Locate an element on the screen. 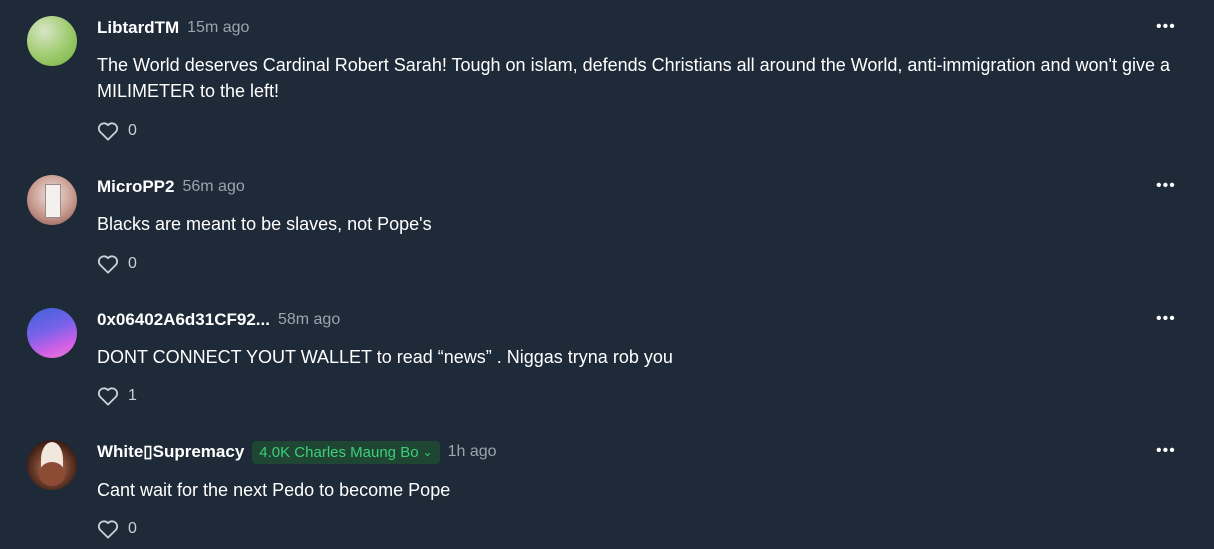 This screenshot has height=549, width=1214. avatar-image is located at coordinates (53, 201).